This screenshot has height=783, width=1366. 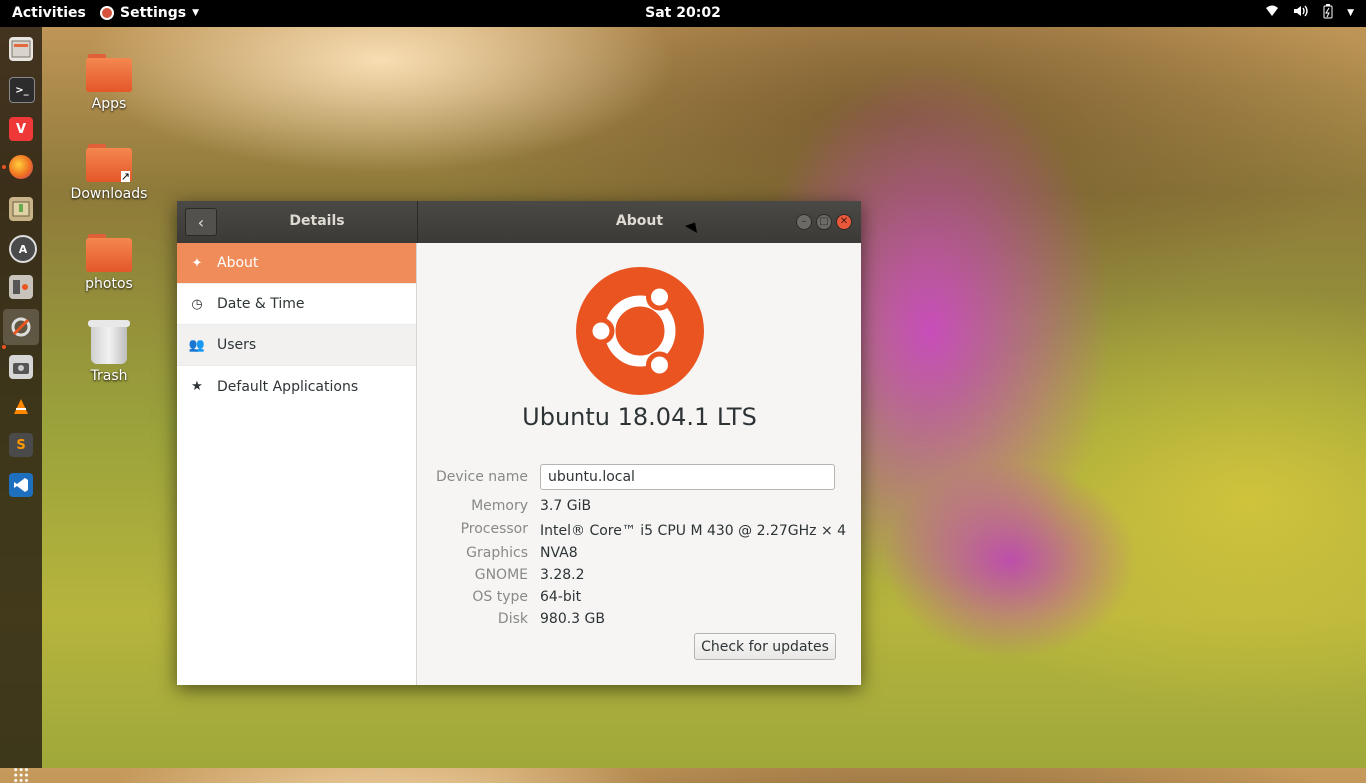 What do you see at coordinates (21, 775) in the screenshot?
I see `show-applications-icon` at bounding box center [21, 775].